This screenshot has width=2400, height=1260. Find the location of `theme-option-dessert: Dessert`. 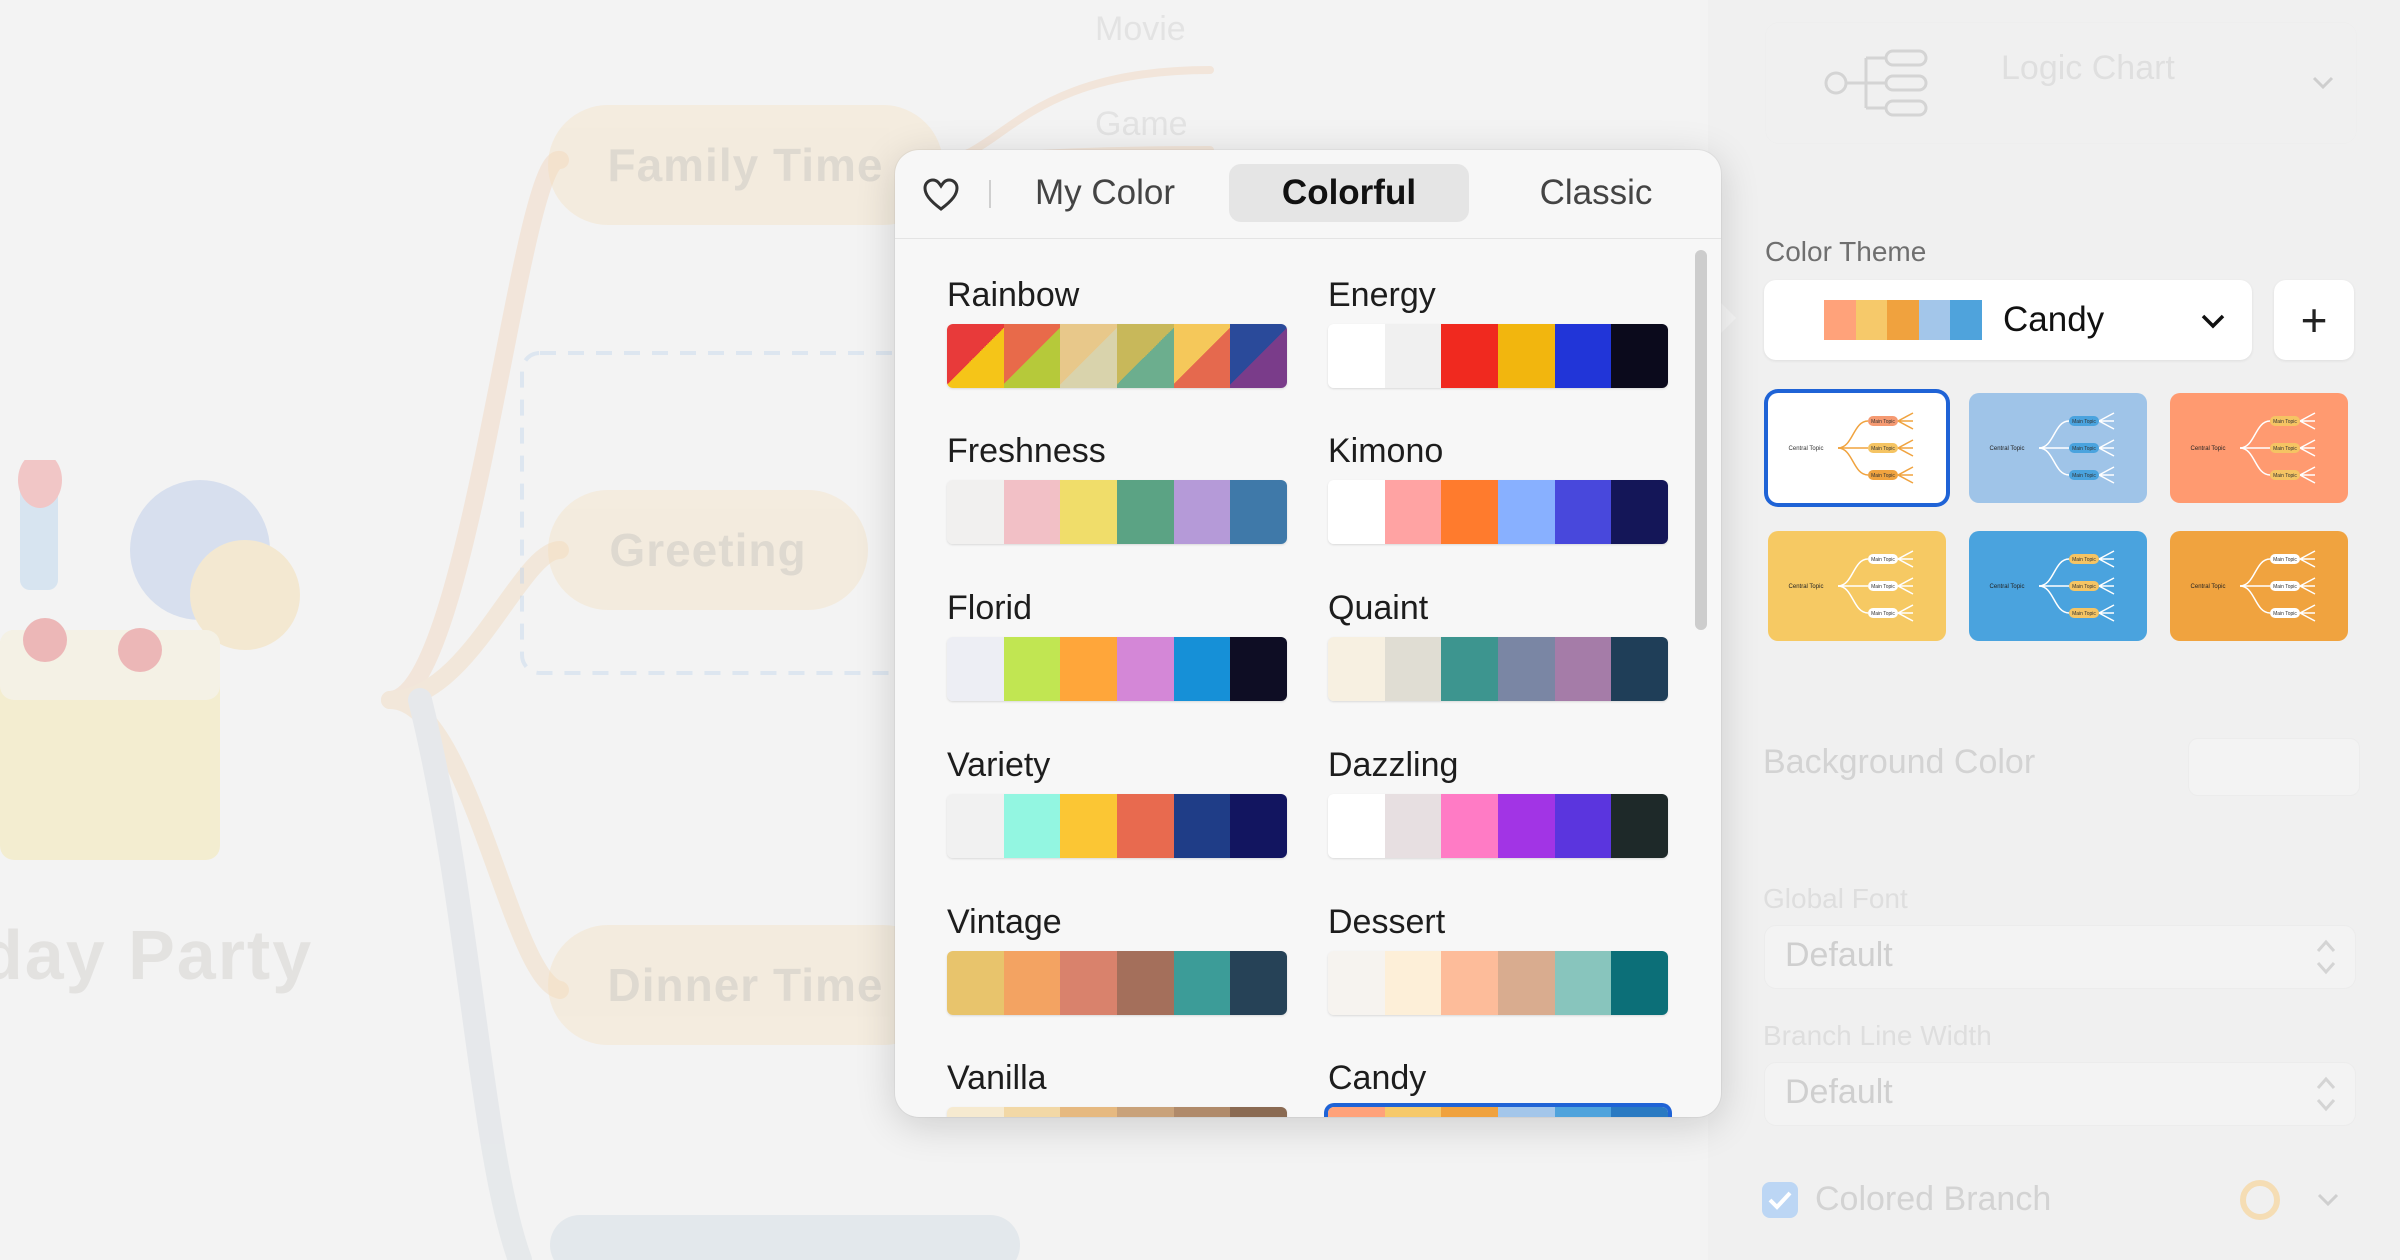

theme-option-dessert: Dessert is located at coordinates (1498, 959).